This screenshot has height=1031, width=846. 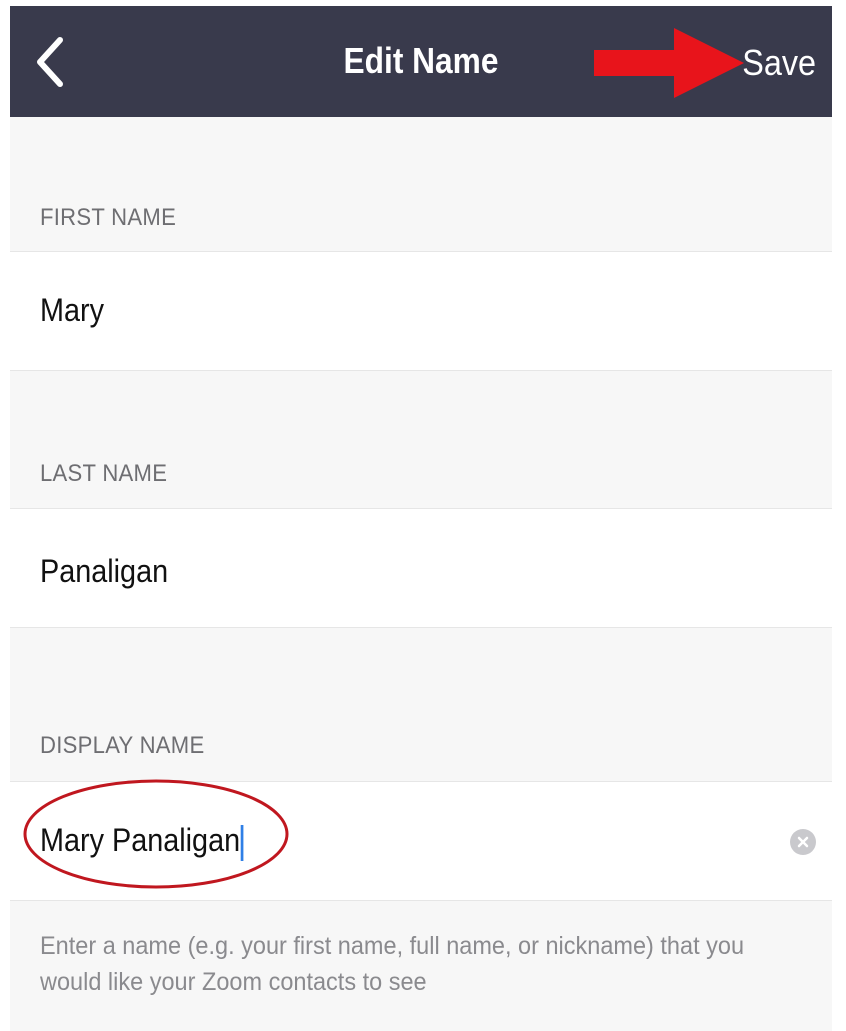 I want to click on last-name-label: LAST NAME, so click(x=104, y=473).